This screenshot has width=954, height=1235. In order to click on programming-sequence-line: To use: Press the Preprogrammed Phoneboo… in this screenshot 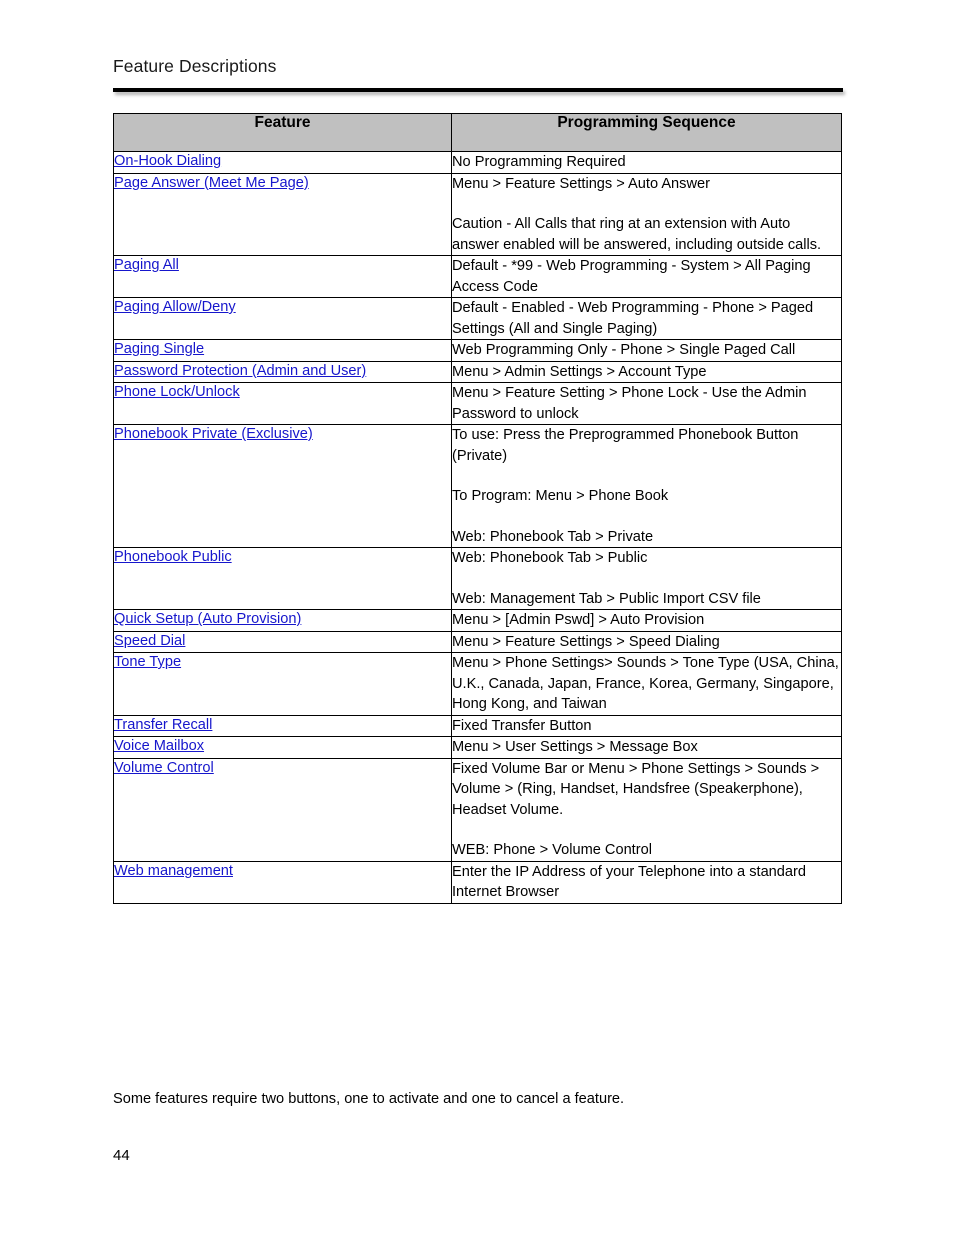, I will do `click(625, 445)`.